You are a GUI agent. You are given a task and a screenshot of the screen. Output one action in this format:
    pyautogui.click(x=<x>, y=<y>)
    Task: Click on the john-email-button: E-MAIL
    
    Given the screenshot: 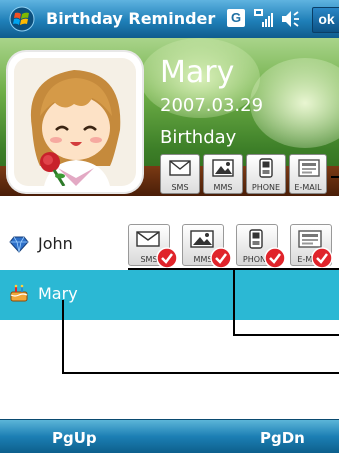 What is the action you would take?
    pyautogui.click(x=311, y=246)
    